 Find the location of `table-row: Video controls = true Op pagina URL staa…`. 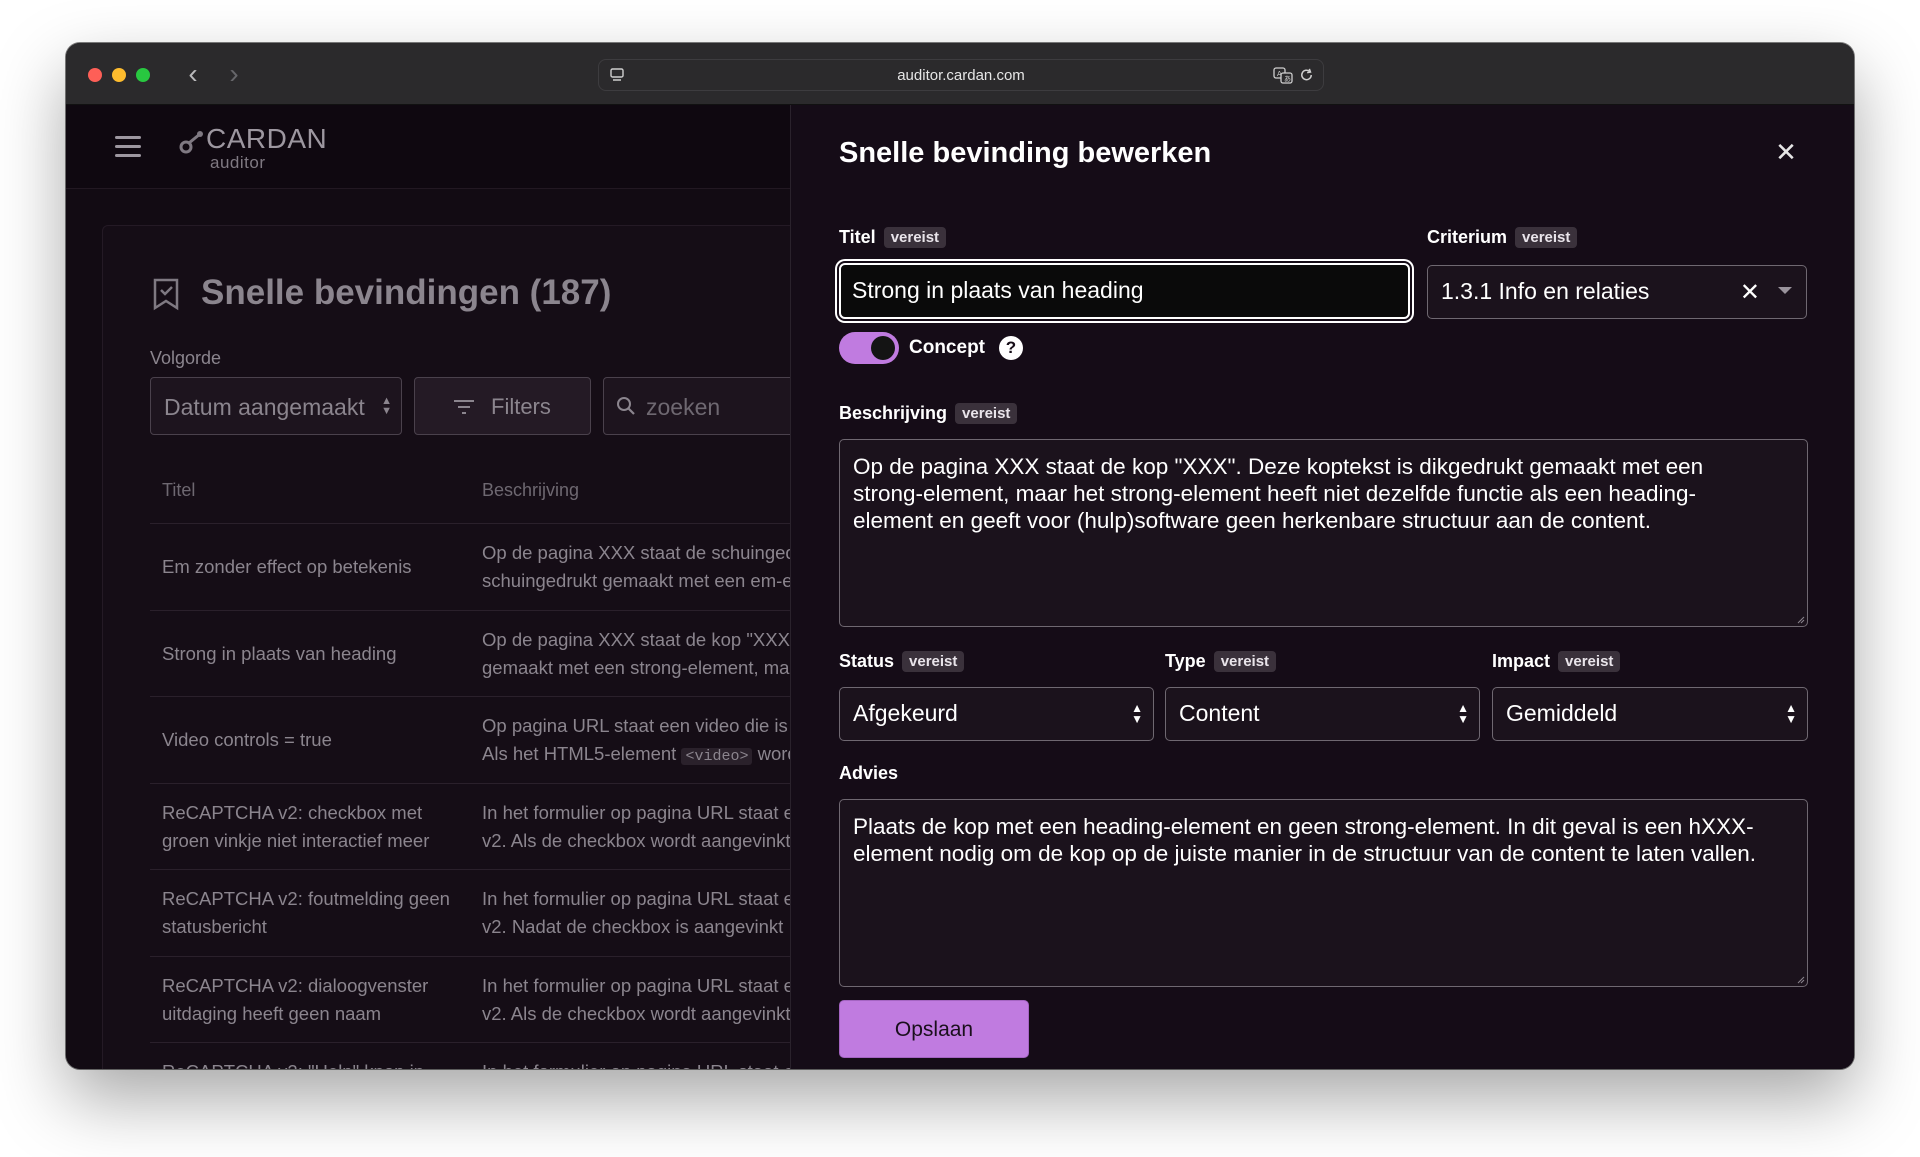

table-row: Video controls = true Op pagina URL staa… is located at coordinates (481, 739).